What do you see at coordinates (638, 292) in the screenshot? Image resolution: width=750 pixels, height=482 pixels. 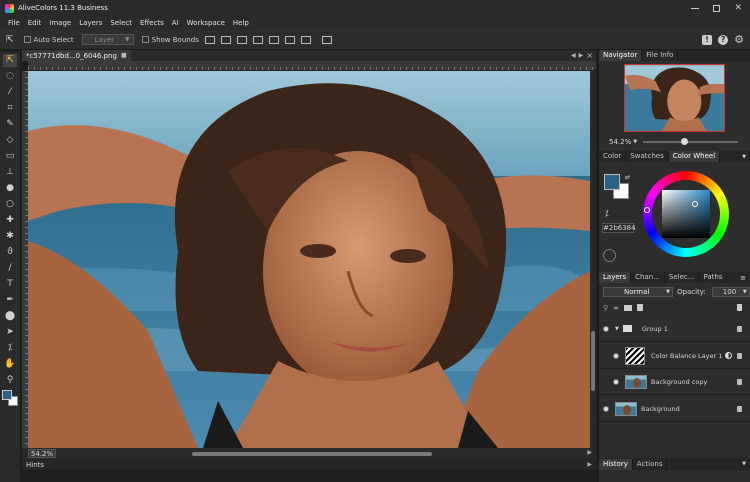 I see `blend-mode-dropdown: Normal ▼` at bounding box center [638, 292].